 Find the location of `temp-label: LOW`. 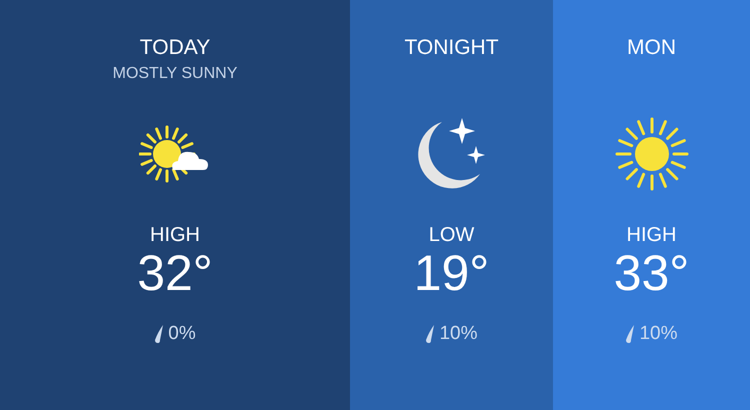

temp-label: LOW is located at coordinates (451, 235).